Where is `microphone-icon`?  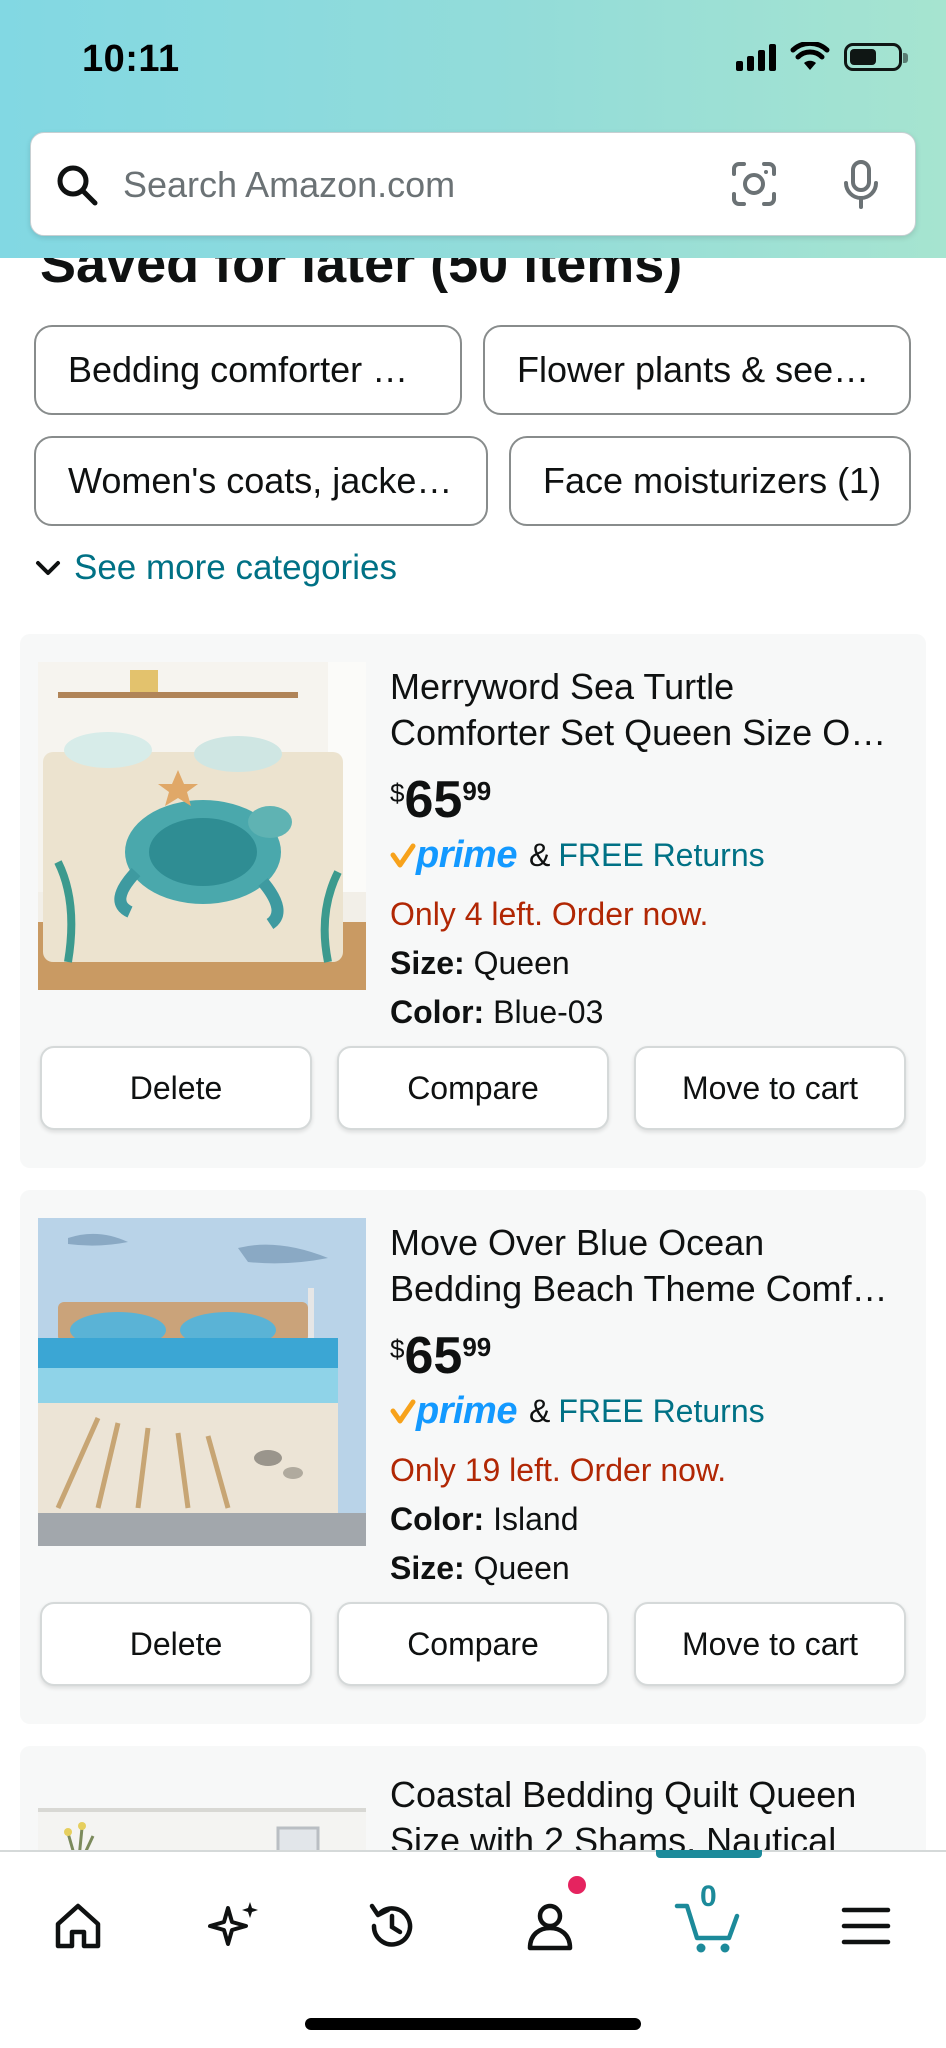
microphone-icon is located at coordinates (861, 185).